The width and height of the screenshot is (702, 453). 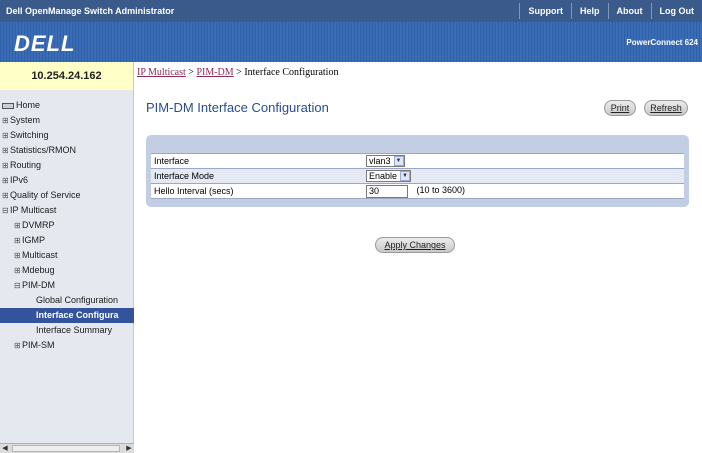 What do you see at coordinates (90, 11) in the screenshot?
I see `app-title: Dell OpenManage Switch Administrator` at bounding box center [90, 11].